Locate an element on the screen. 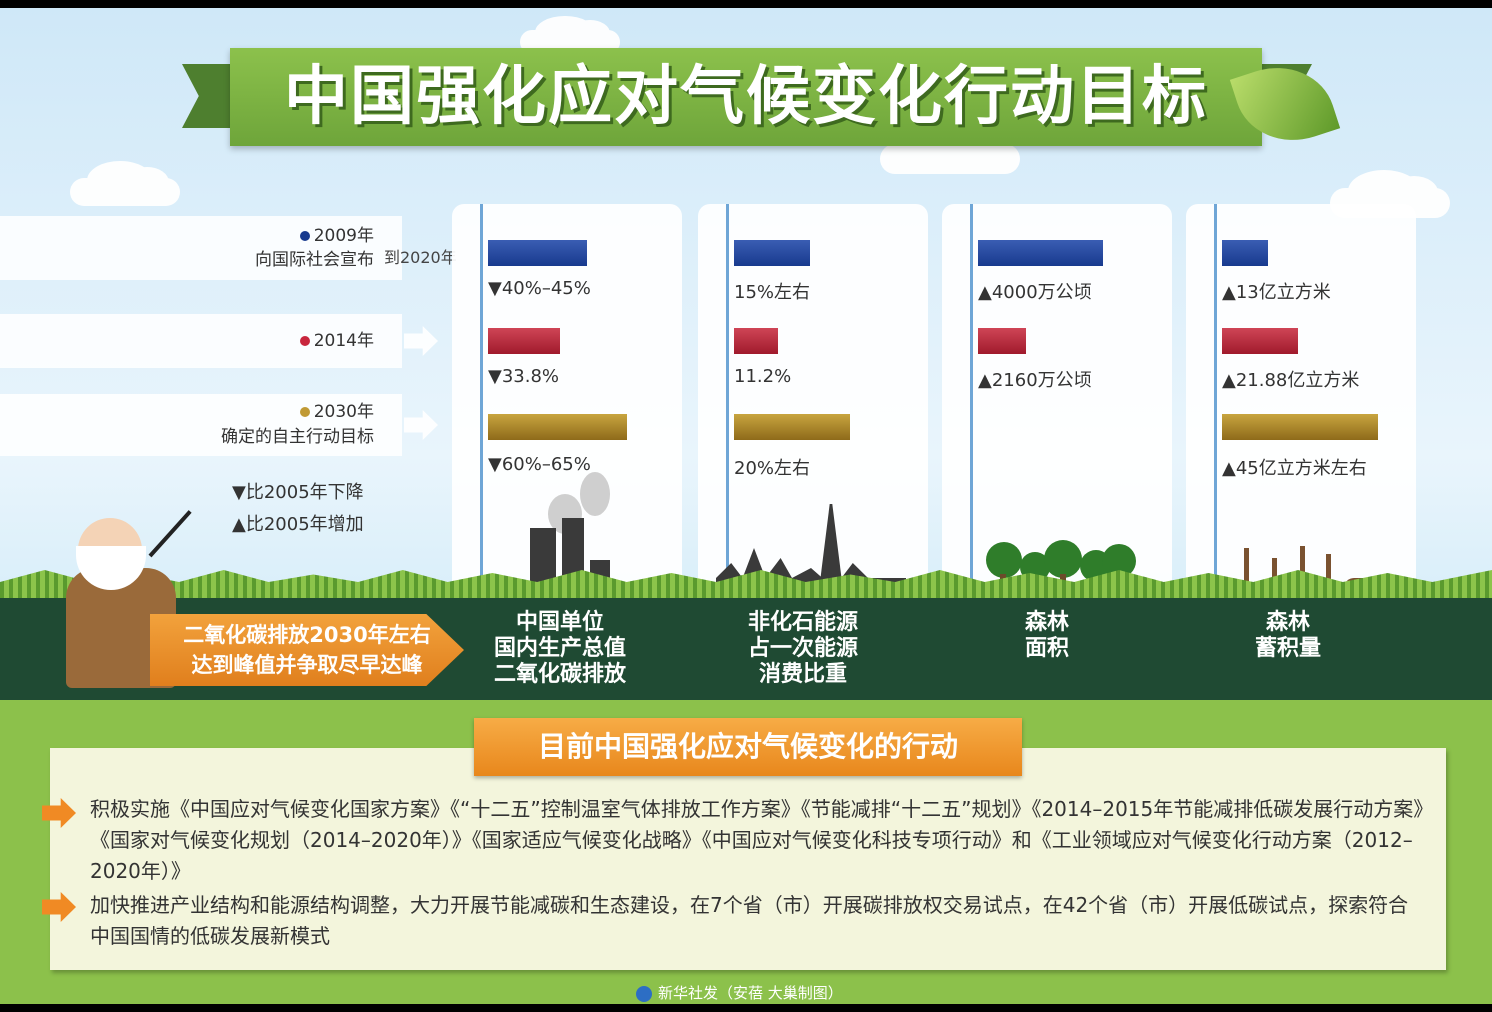 Image resolution: width=1492 pixels, height=1012 pixels. legend-up: ▲比2005年增加 is located at coordinates (298, 524).